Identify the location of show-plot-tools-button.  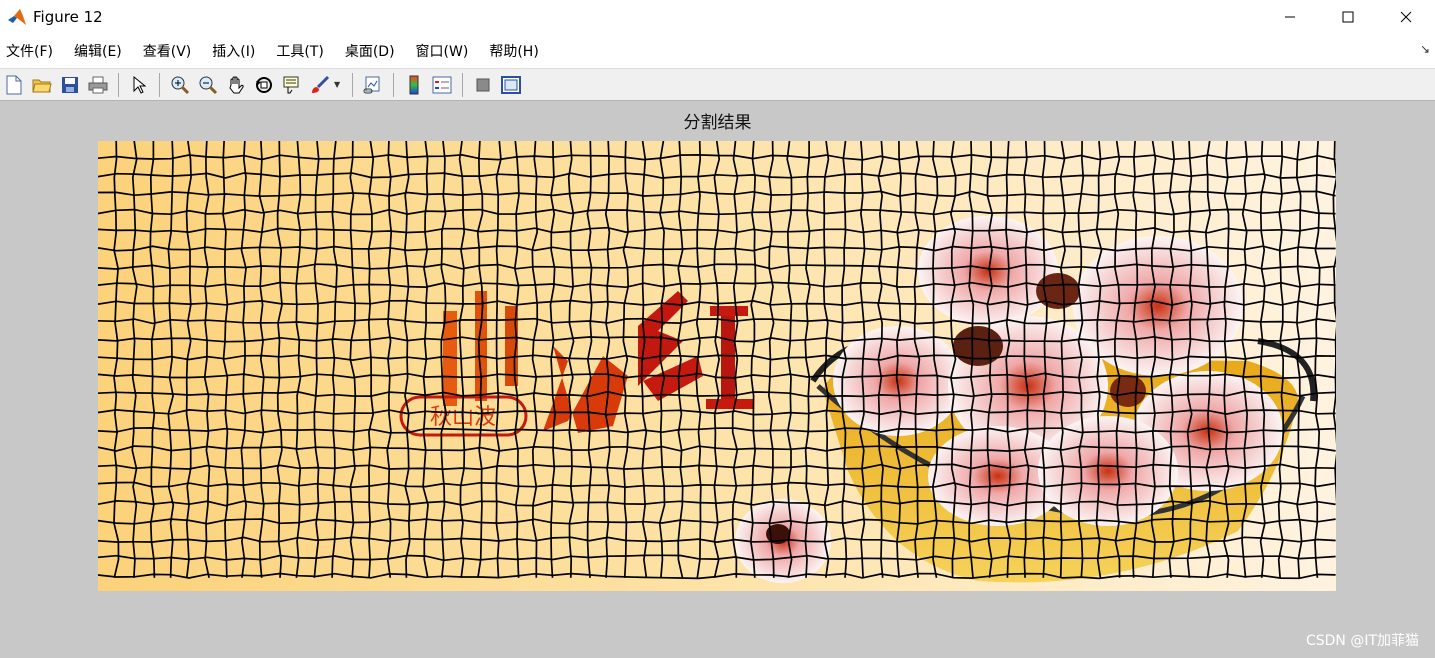
(511, 85).